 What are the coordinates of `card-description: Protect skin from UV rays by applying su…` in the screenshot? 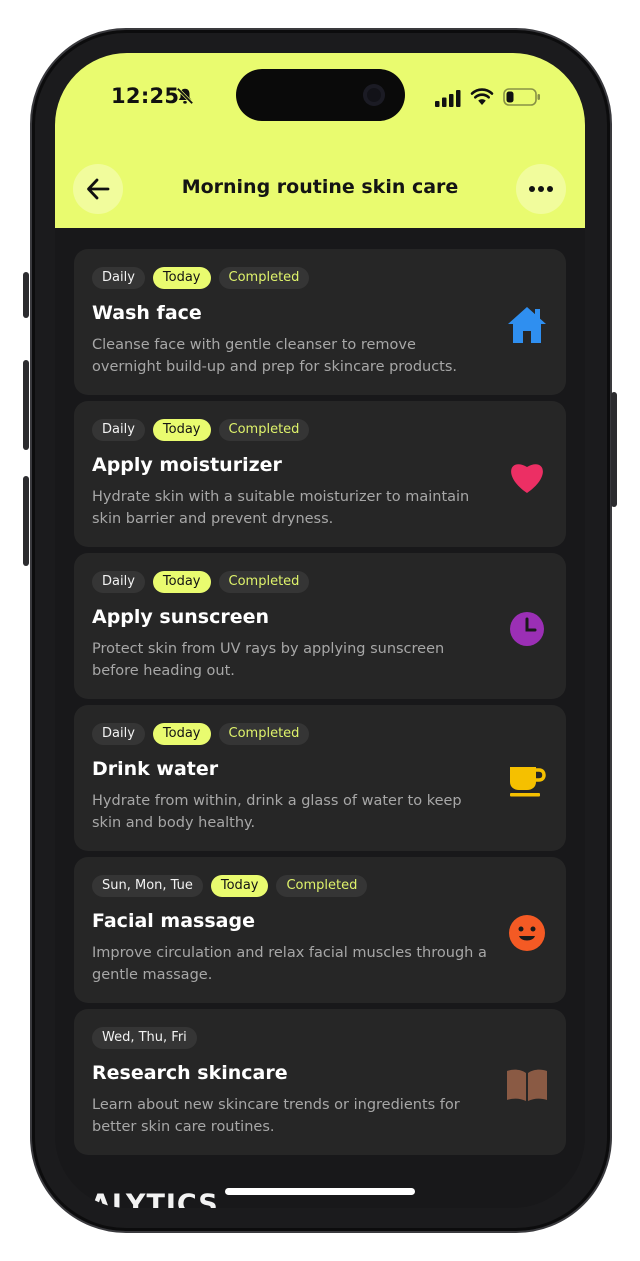 It's located at (268, 660).